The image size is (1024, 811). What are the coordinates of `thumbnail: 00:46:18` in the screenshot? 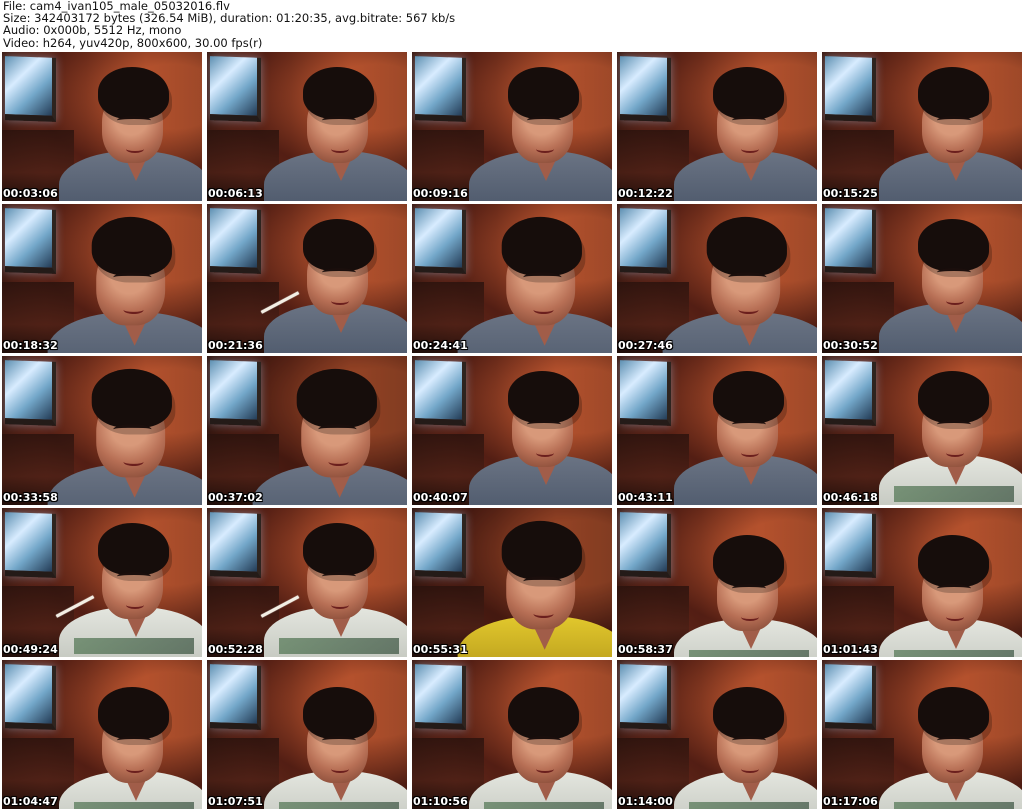 It's located at (922, 430).